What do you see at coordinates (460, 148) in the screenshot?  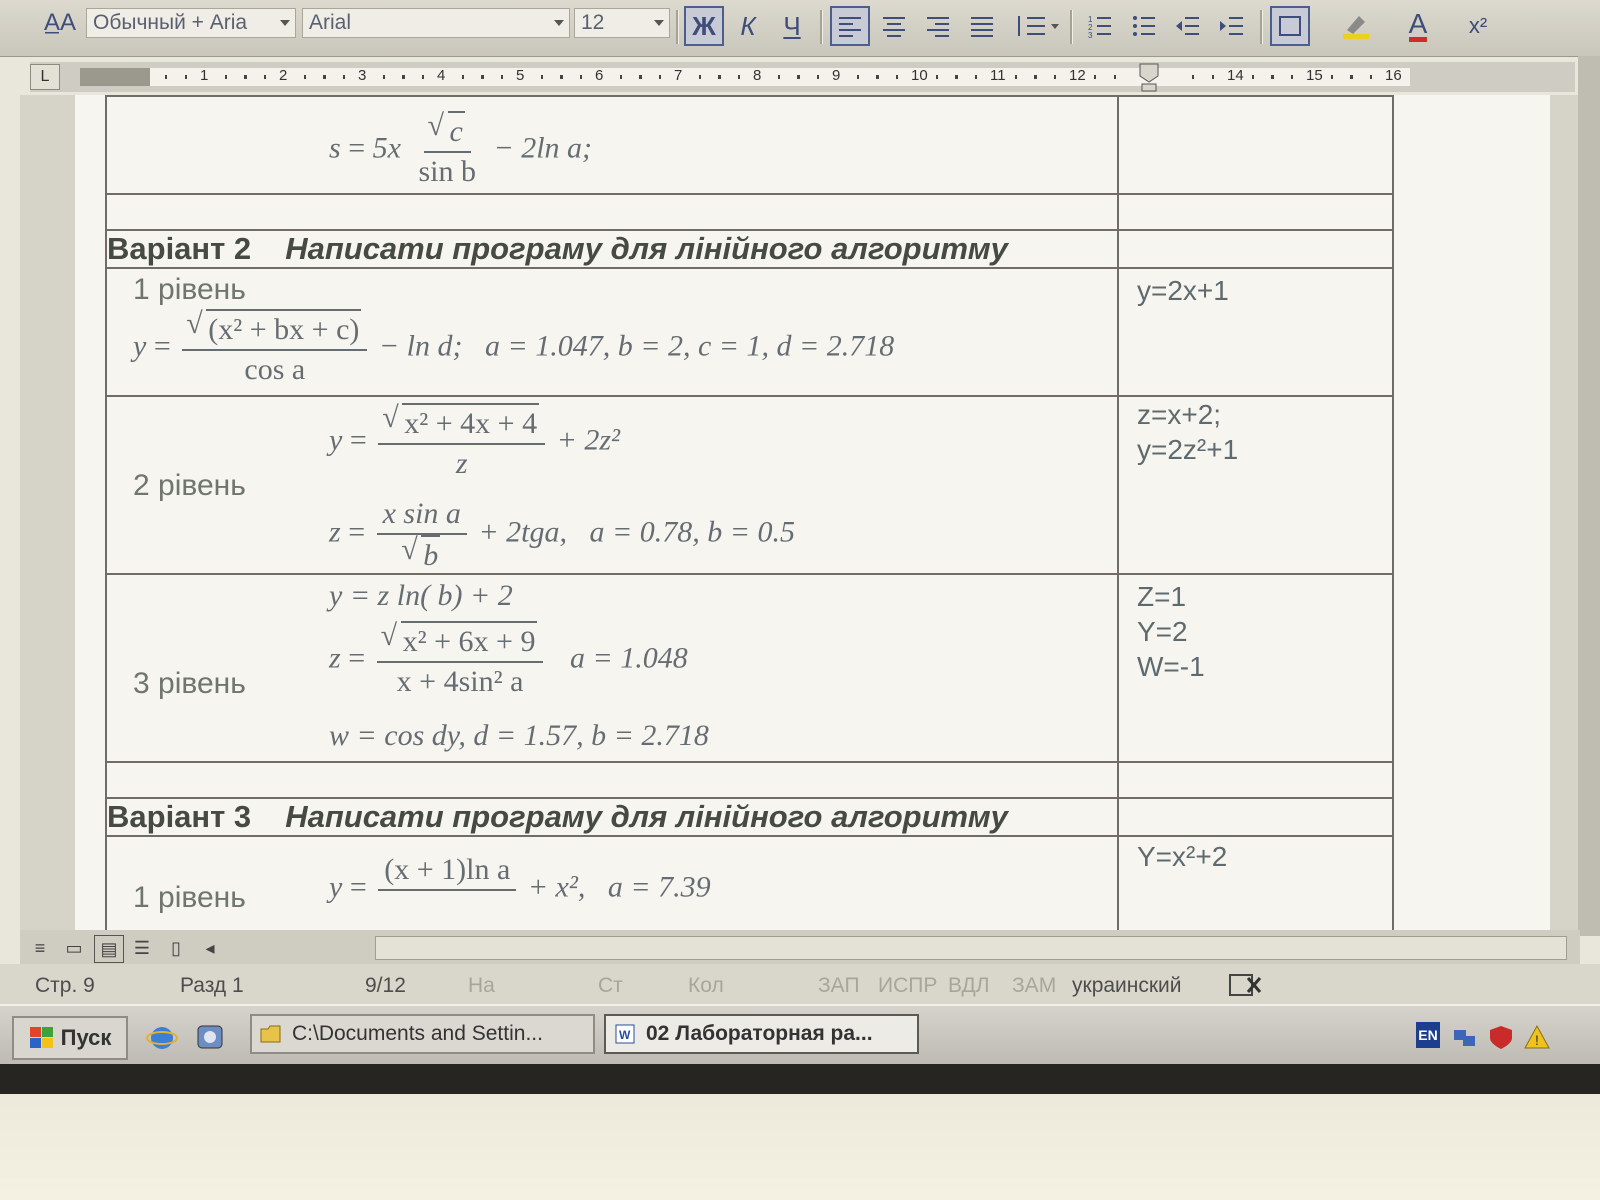 I see `formula-s: s = 5x csin b − 2ln a;` at bounding box center [460, 148].